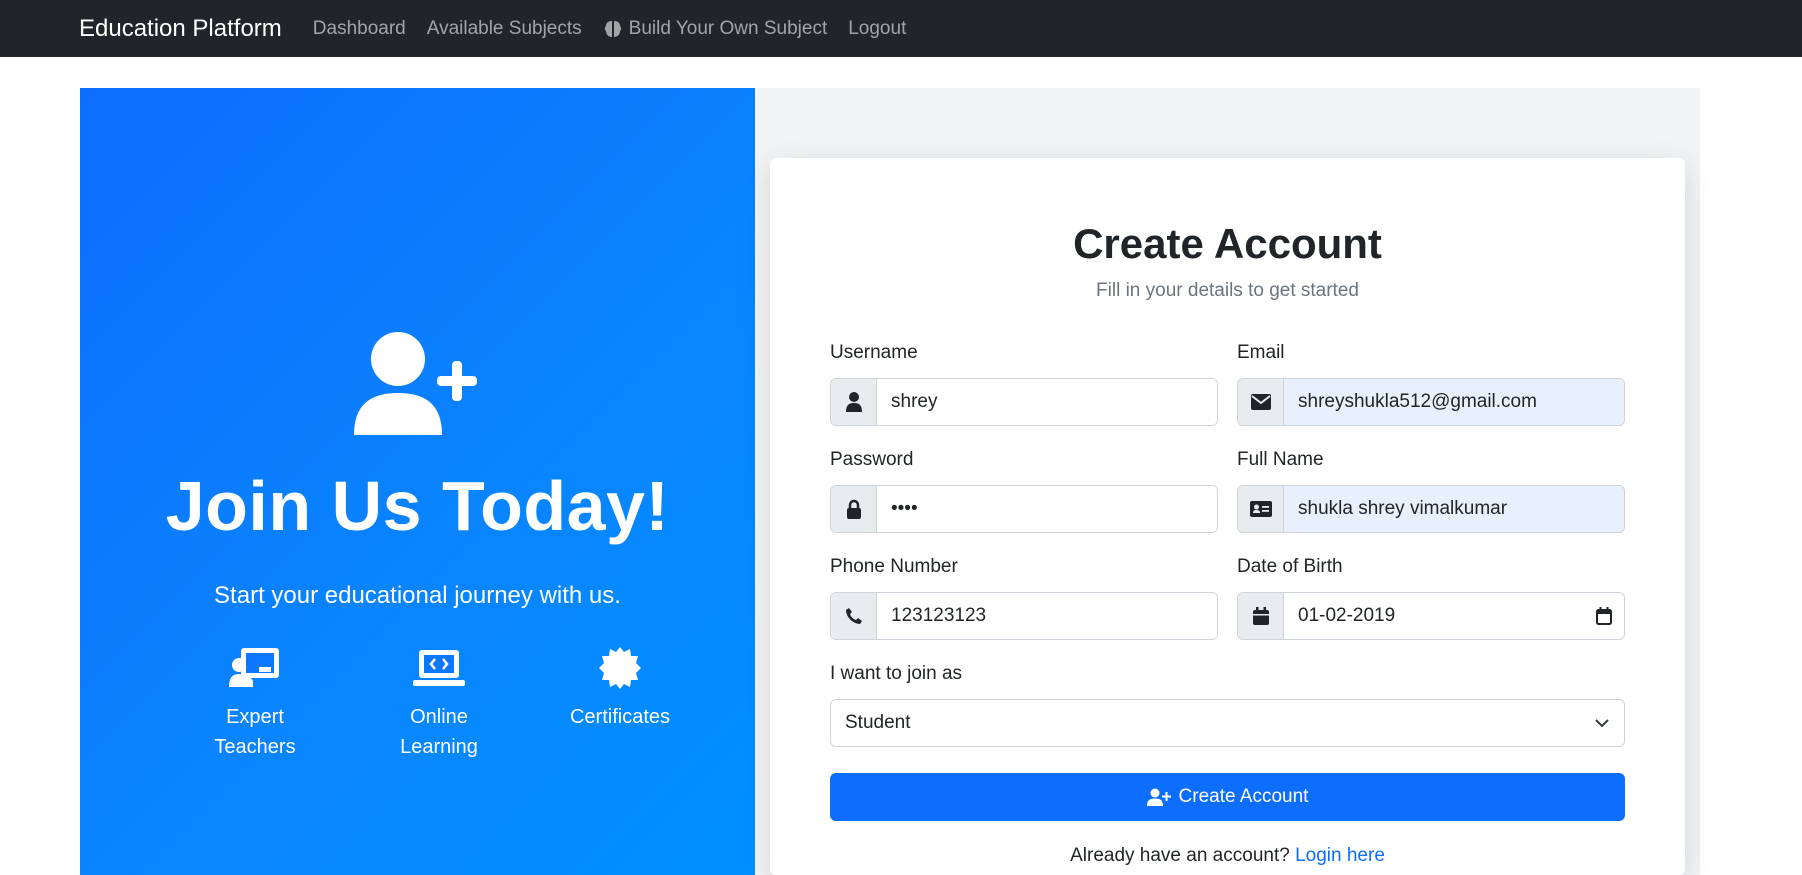 This screenshot has width=1802, height=875. Describe the element at coordinates (1243, 796) in the screenshot. I see `create-account-label: Create Account` at that location.